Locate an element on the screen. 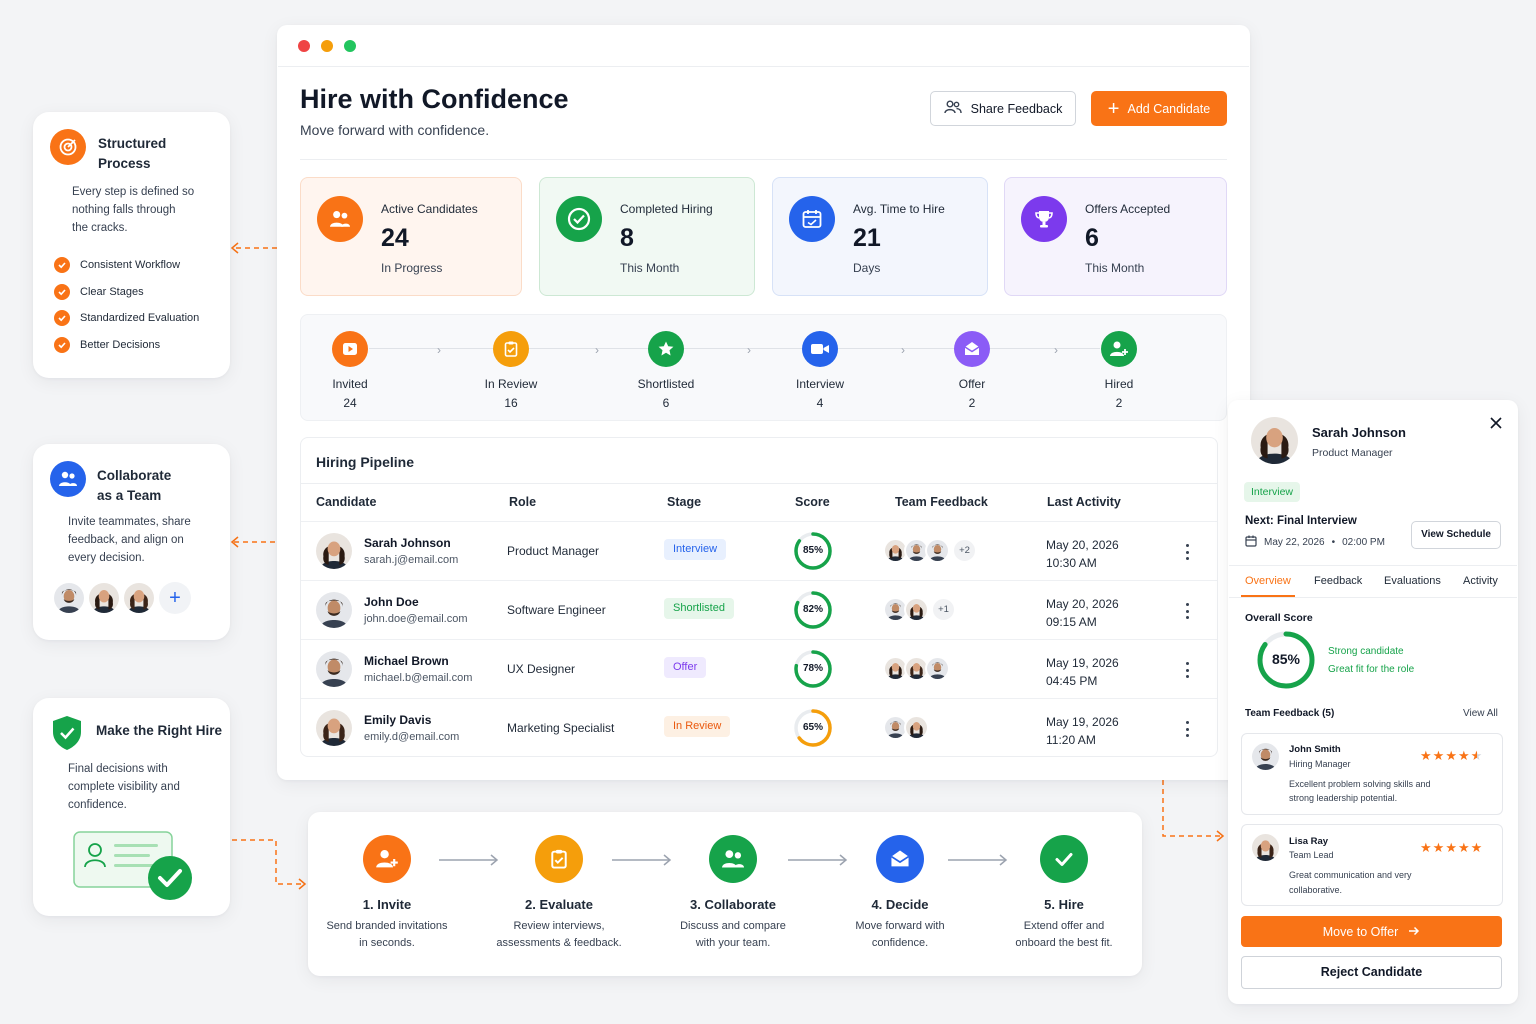  stat-label: Active Candidates is located at coordinates (429, 209).